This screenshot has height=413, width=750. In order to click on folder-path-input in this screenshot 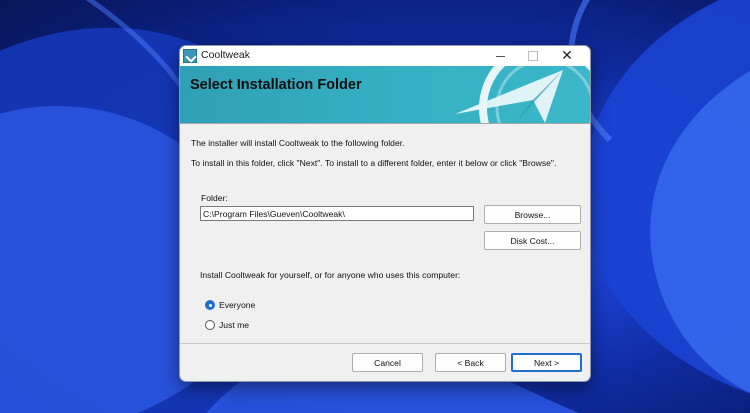, I will do `click(337, 213)`.